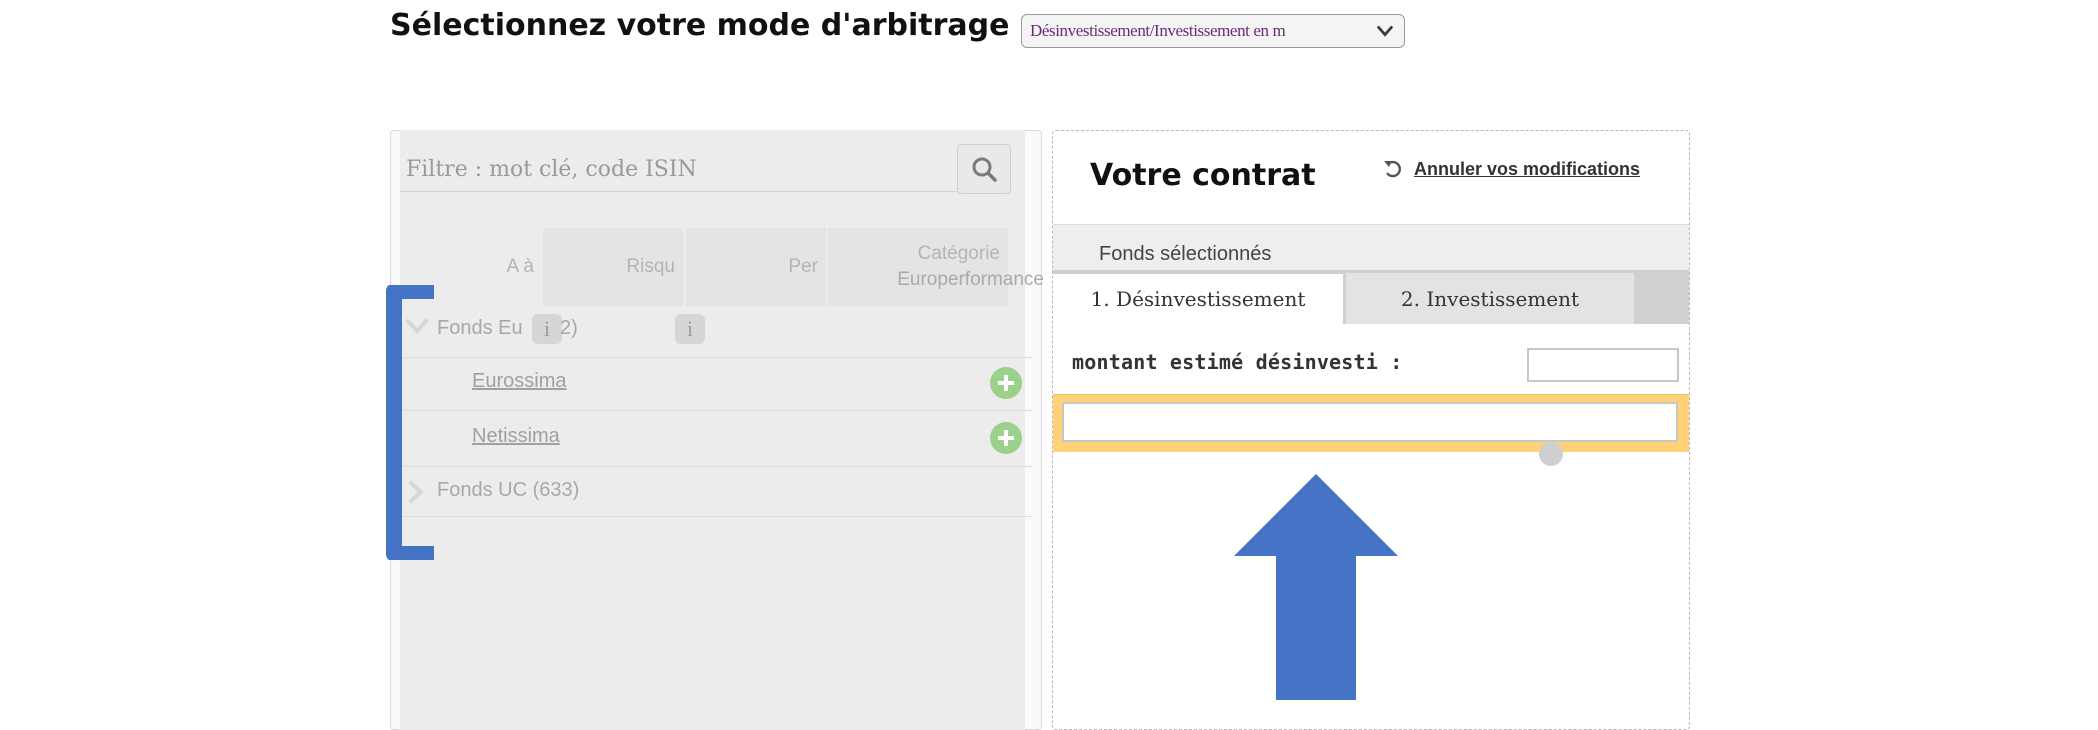 This screenshot has height=730, width=2098. What do you see at coordinates (480, 328) in the screenshot?
I see `group-label-euro: Fonds Eu` at bounding box center [480, 328].